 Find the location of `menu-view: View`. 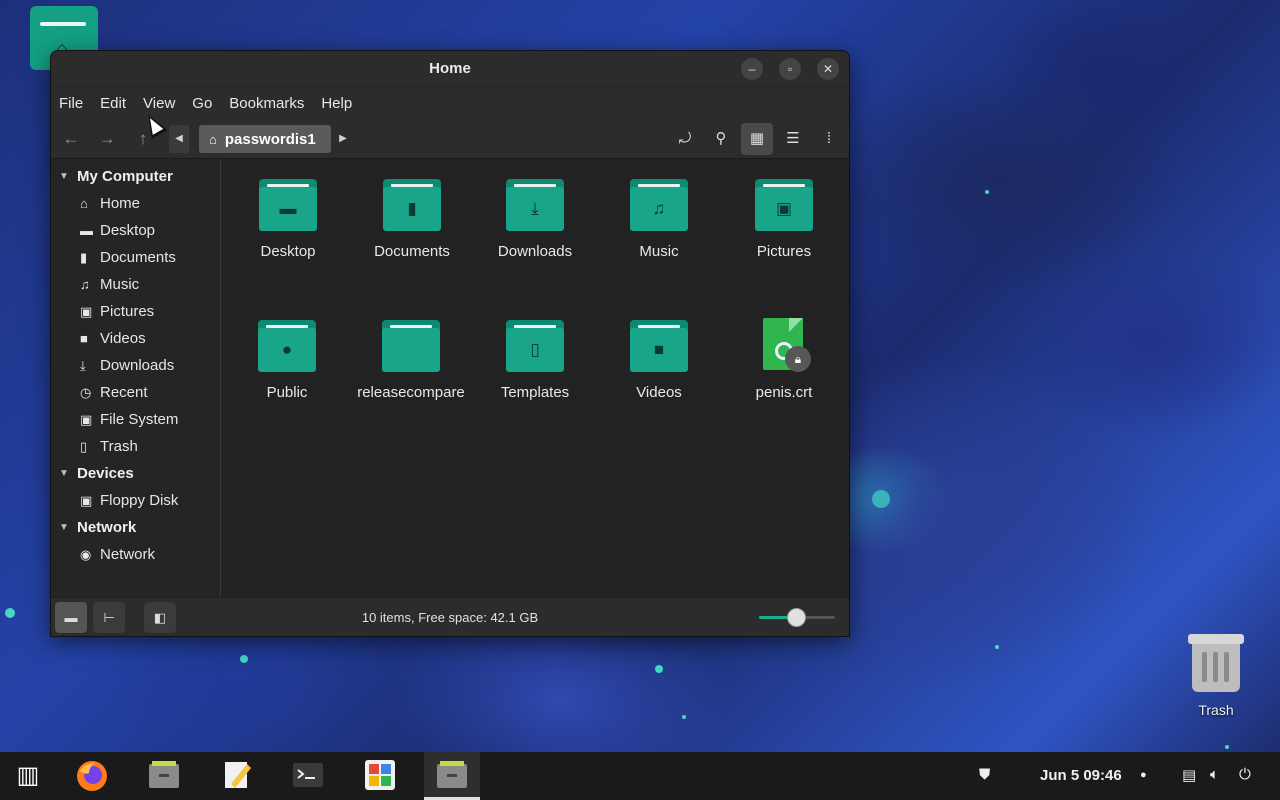

menu-view: View is located at coordinates (159, 103).